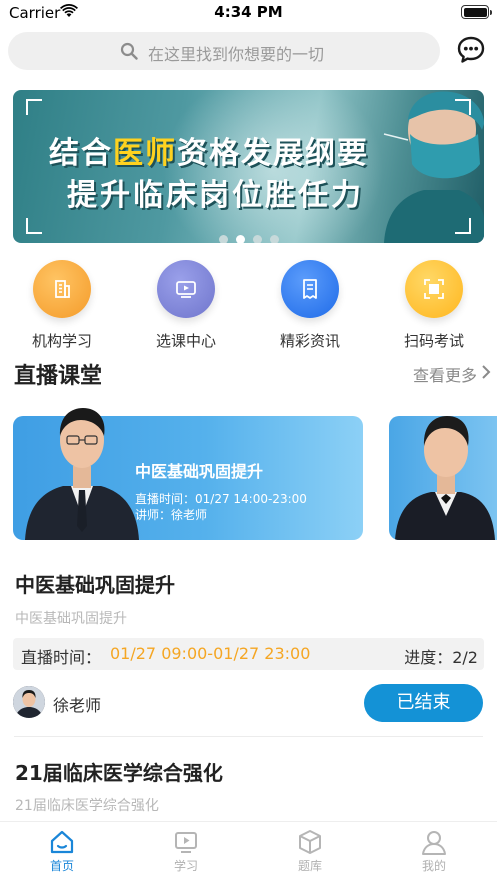 This screenshot has width=497, height=883. What do you see at coordinates (119, 773) in the screenshot?
I see `course-title: 21届临床医学综合强化` at bounding box center [119, 773].